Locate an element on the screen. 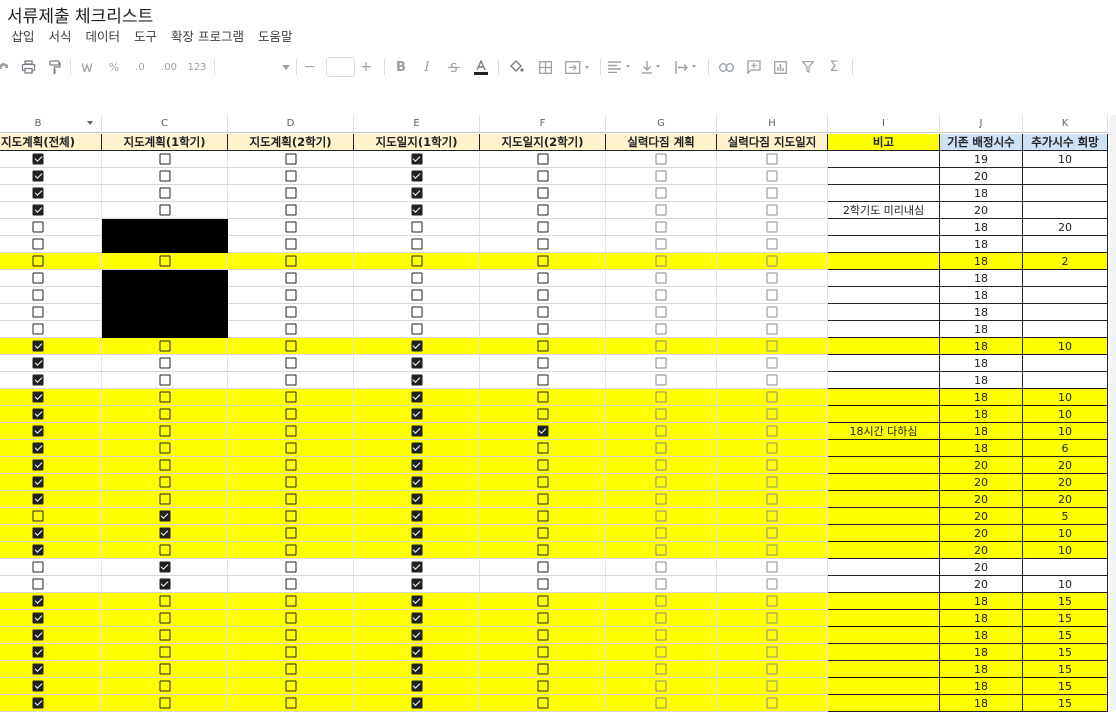 This screenshot has height=712, width=1116. menu-item: 데이터 is located at coordinates (103, 35).